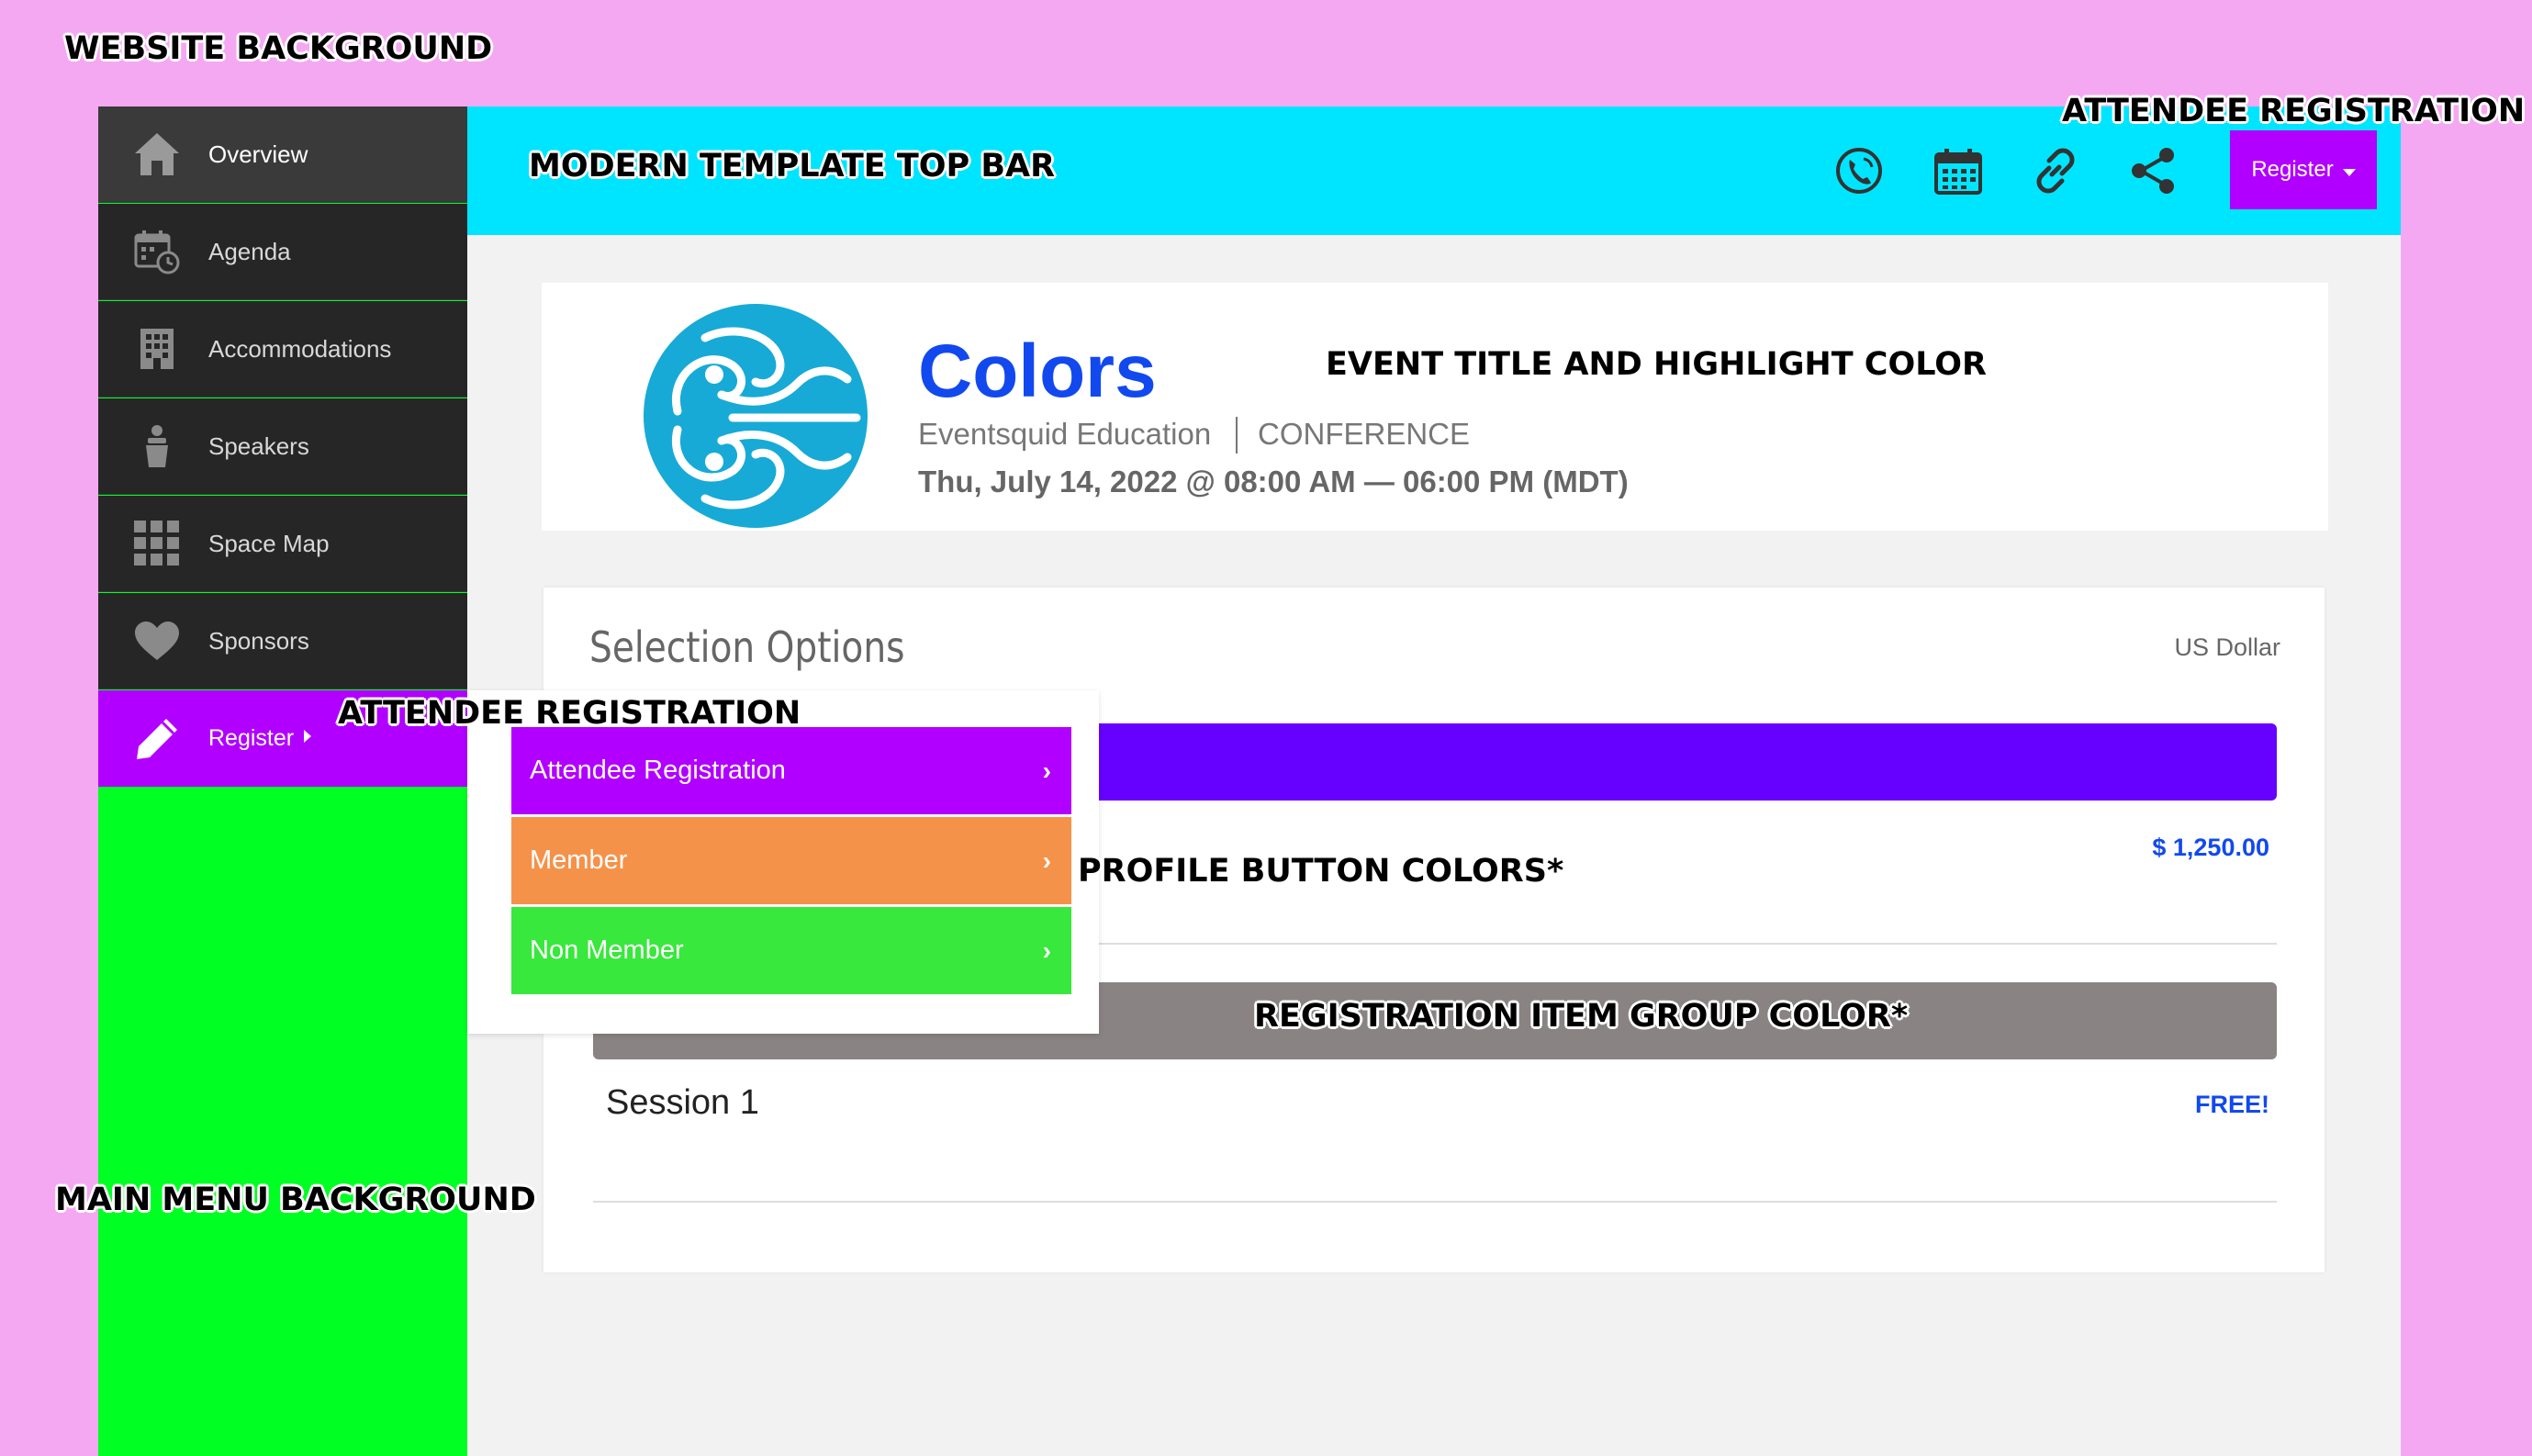  I want to click on phone-icon, so click(1859, 170).